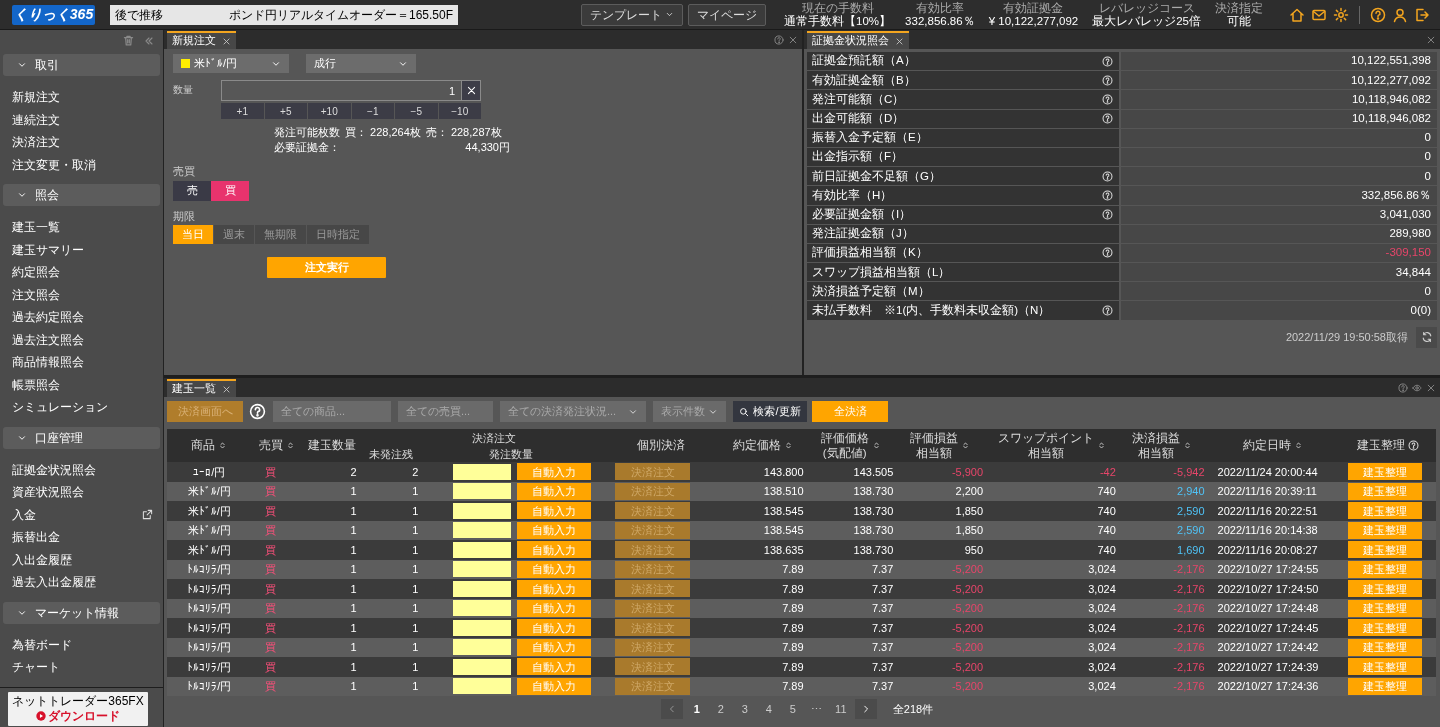 This screenshot has width=1440, height=727. I want to click on step-button: −10, so click(459, 111).